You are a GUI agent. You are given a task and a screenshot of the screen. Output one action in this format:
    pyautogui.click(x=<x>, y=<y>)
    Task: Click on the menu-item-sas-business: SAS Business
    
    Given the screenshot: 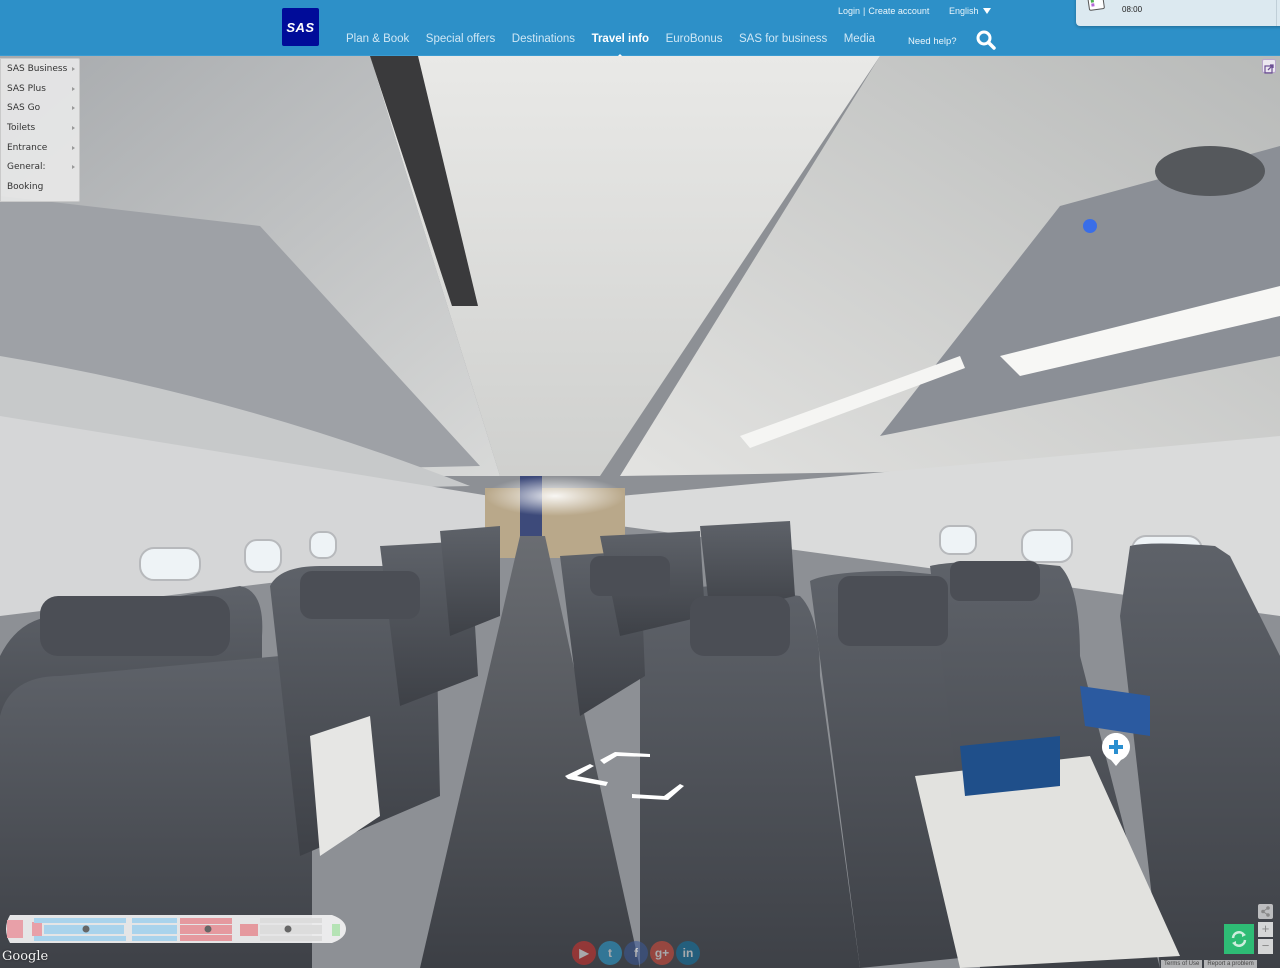 What is the action you would take?
    pyautogui.click(x=40, y=71)
    